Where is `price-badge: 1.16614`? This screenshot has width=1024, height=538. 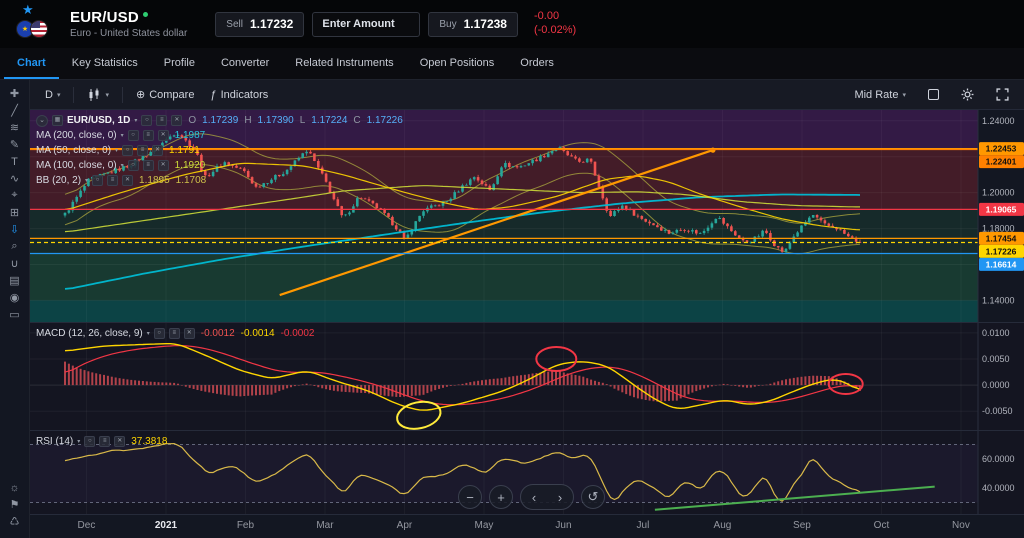 price-badge: 1.16614 is located at coordinates (1001, 264).